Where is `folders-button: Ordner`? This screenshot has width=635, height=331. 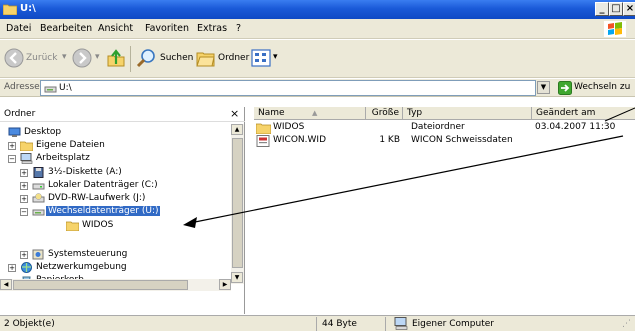
folders-button: Ordner is located at coordinates (233, 58).